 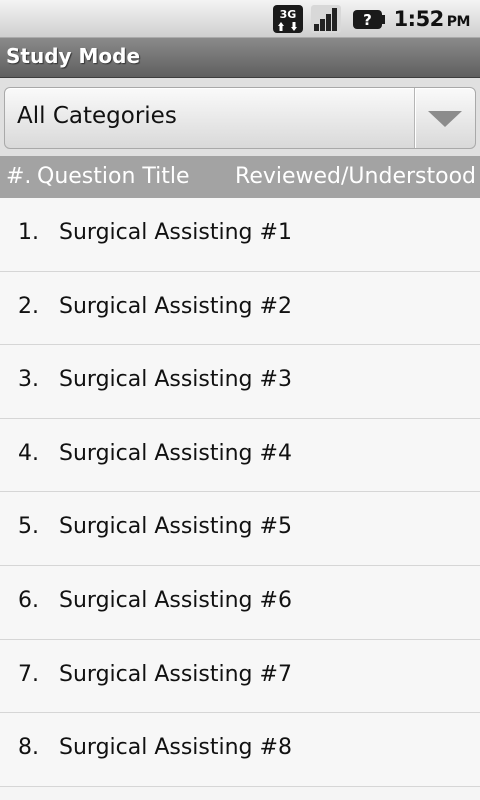 I want to click on question-row: 5. Surgical Assisting #5, so click(x=240, y=529).